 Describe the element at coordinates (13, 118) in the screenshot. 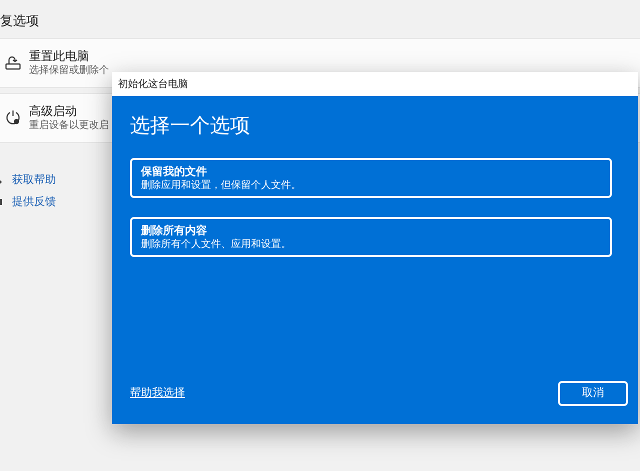

I see `clock-gear-icon` at that location.